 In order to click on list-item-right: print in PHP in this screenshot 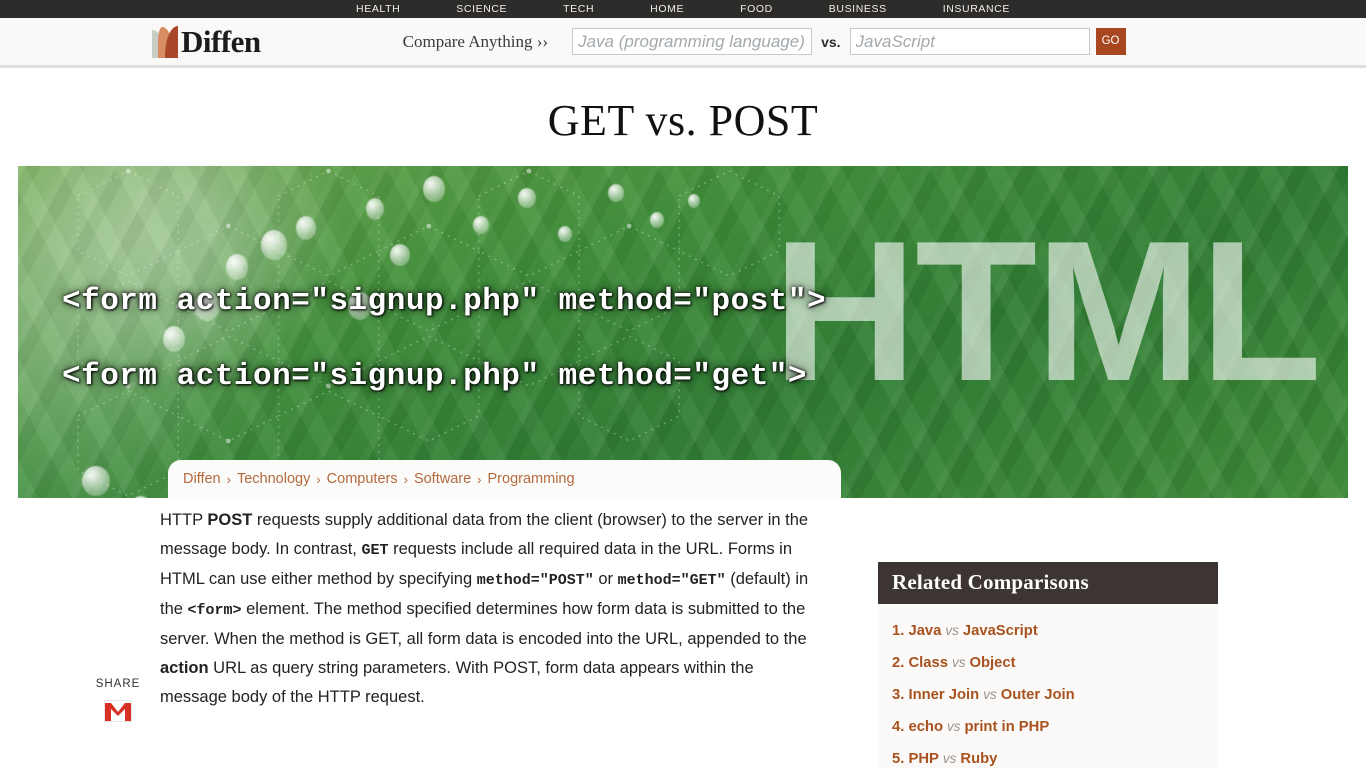, I will do `click(1007, 727)`.